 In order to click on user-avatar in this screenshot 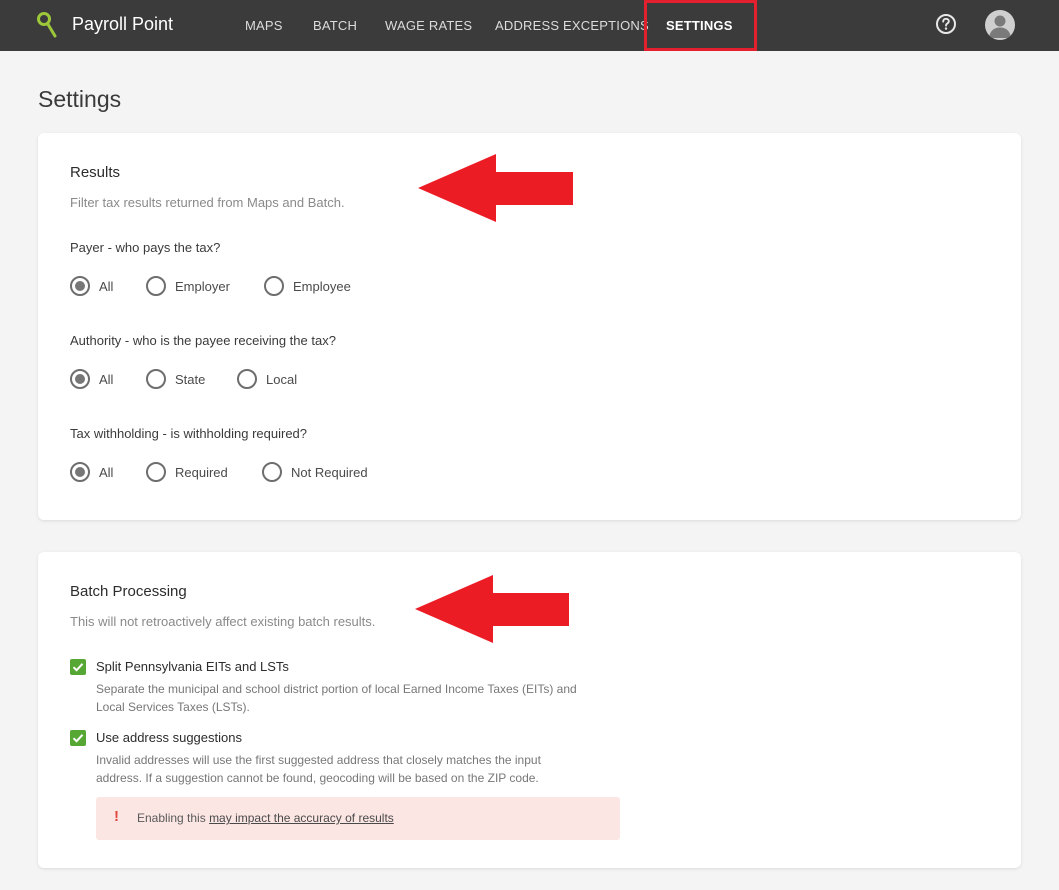, I will do `click(1000, 25)`.